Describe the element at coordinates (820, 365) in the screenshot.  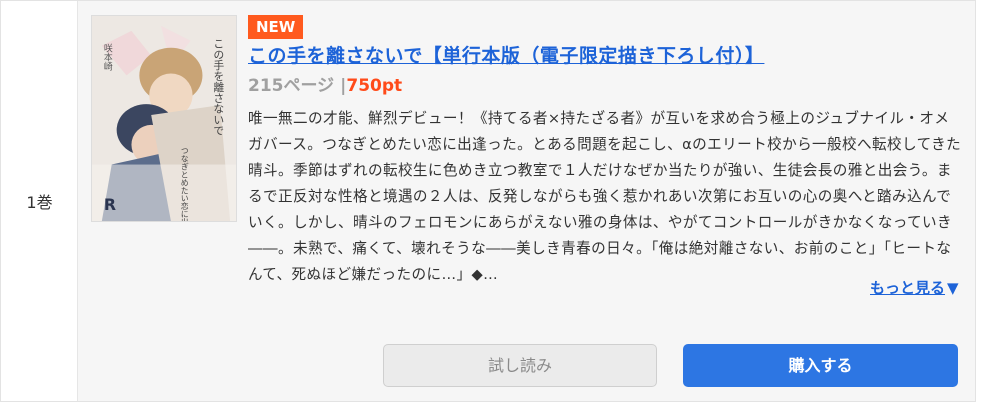
I see `buy-button: 購入する` at that location.